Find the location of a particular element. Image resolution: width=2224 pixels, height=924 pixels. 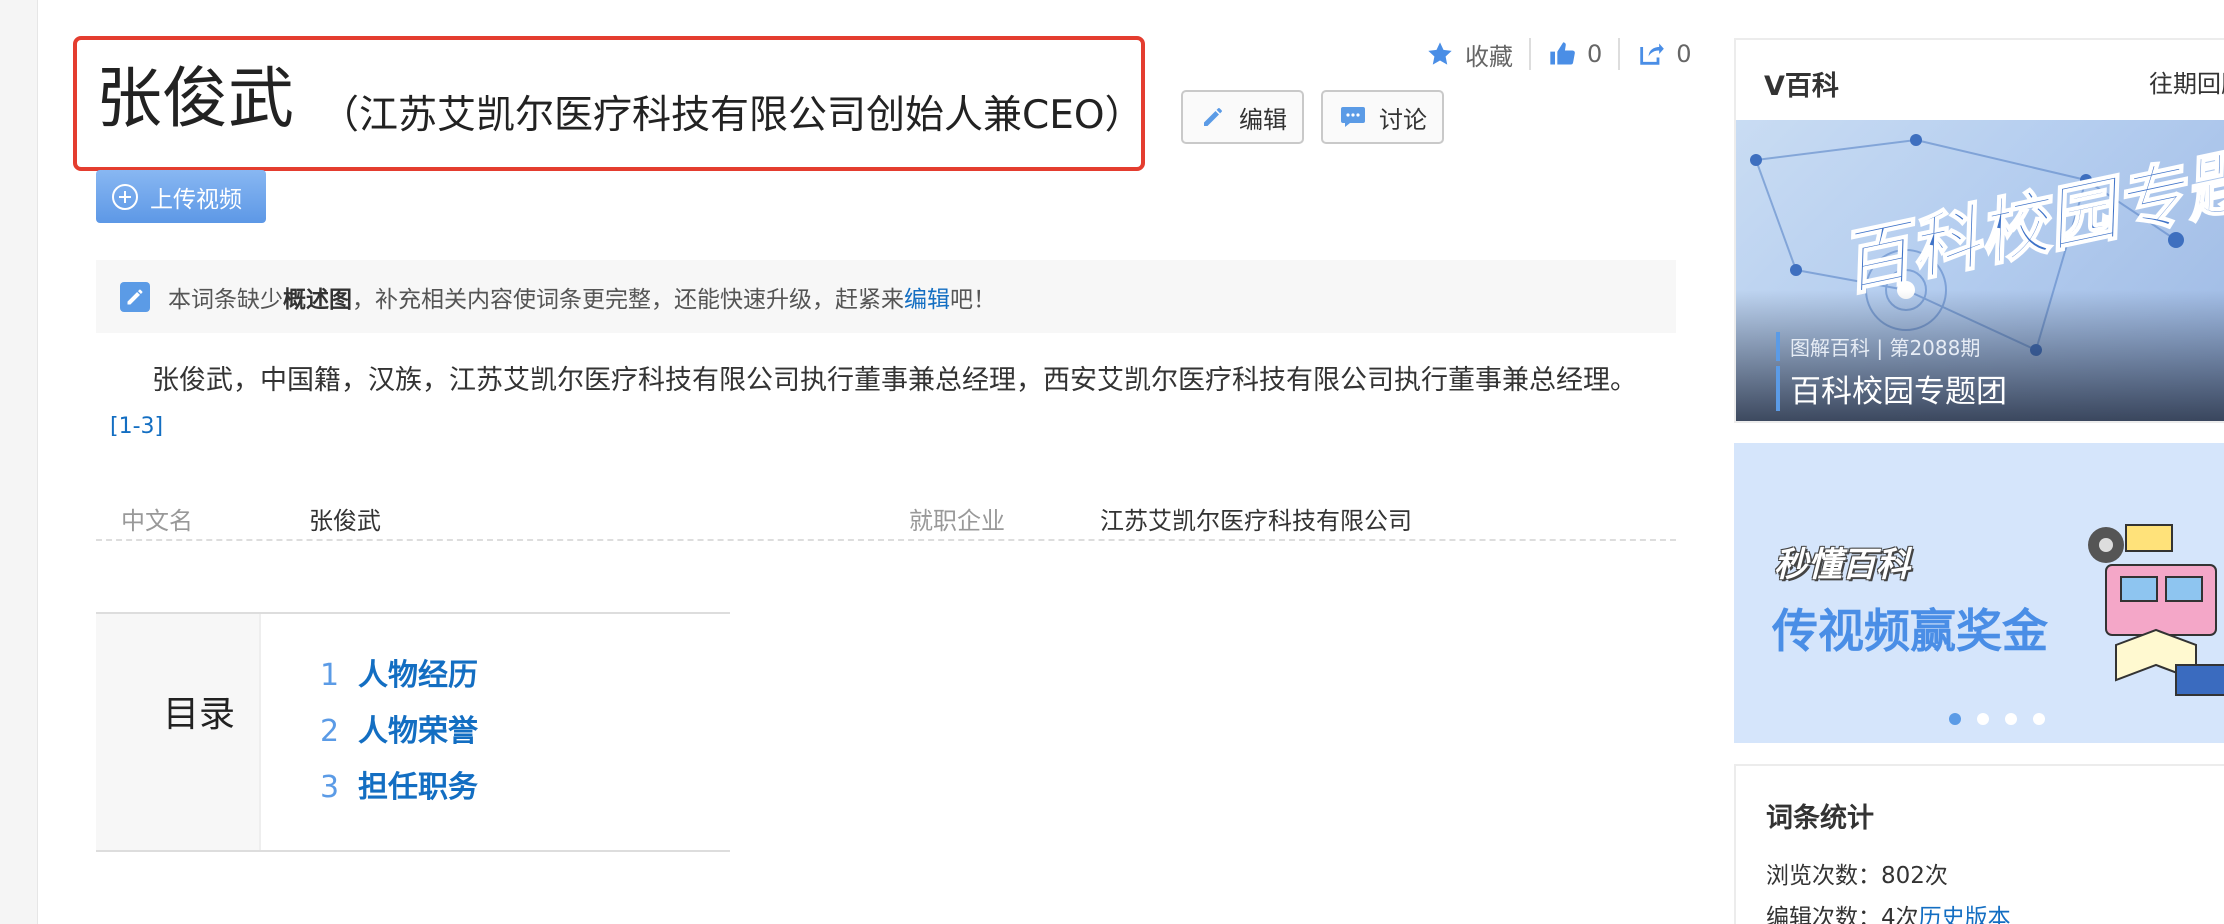

catalog-item-number: 3 is located at coordinates (330, 787).